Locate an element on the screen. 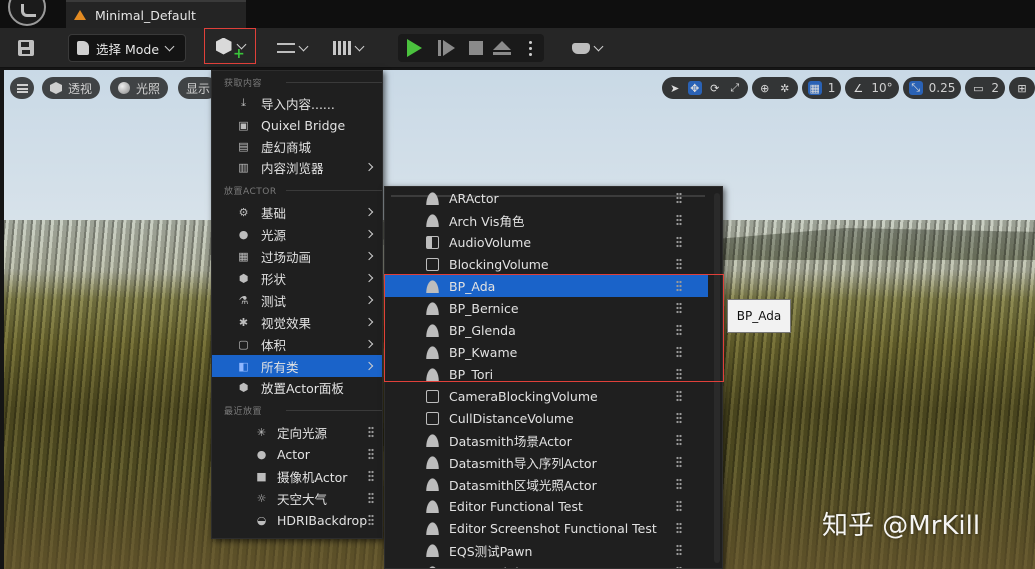  class-item: BlockingVolume is located at coordinates (546, 264).